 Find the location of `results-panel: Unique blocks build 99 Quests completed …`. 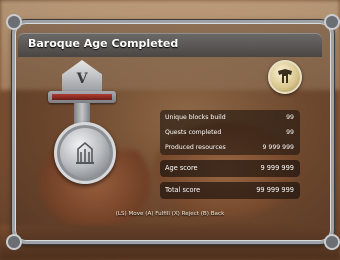

results-panel: Unique blocks build 99 Quests completed … is located at coordinates (230, 154).